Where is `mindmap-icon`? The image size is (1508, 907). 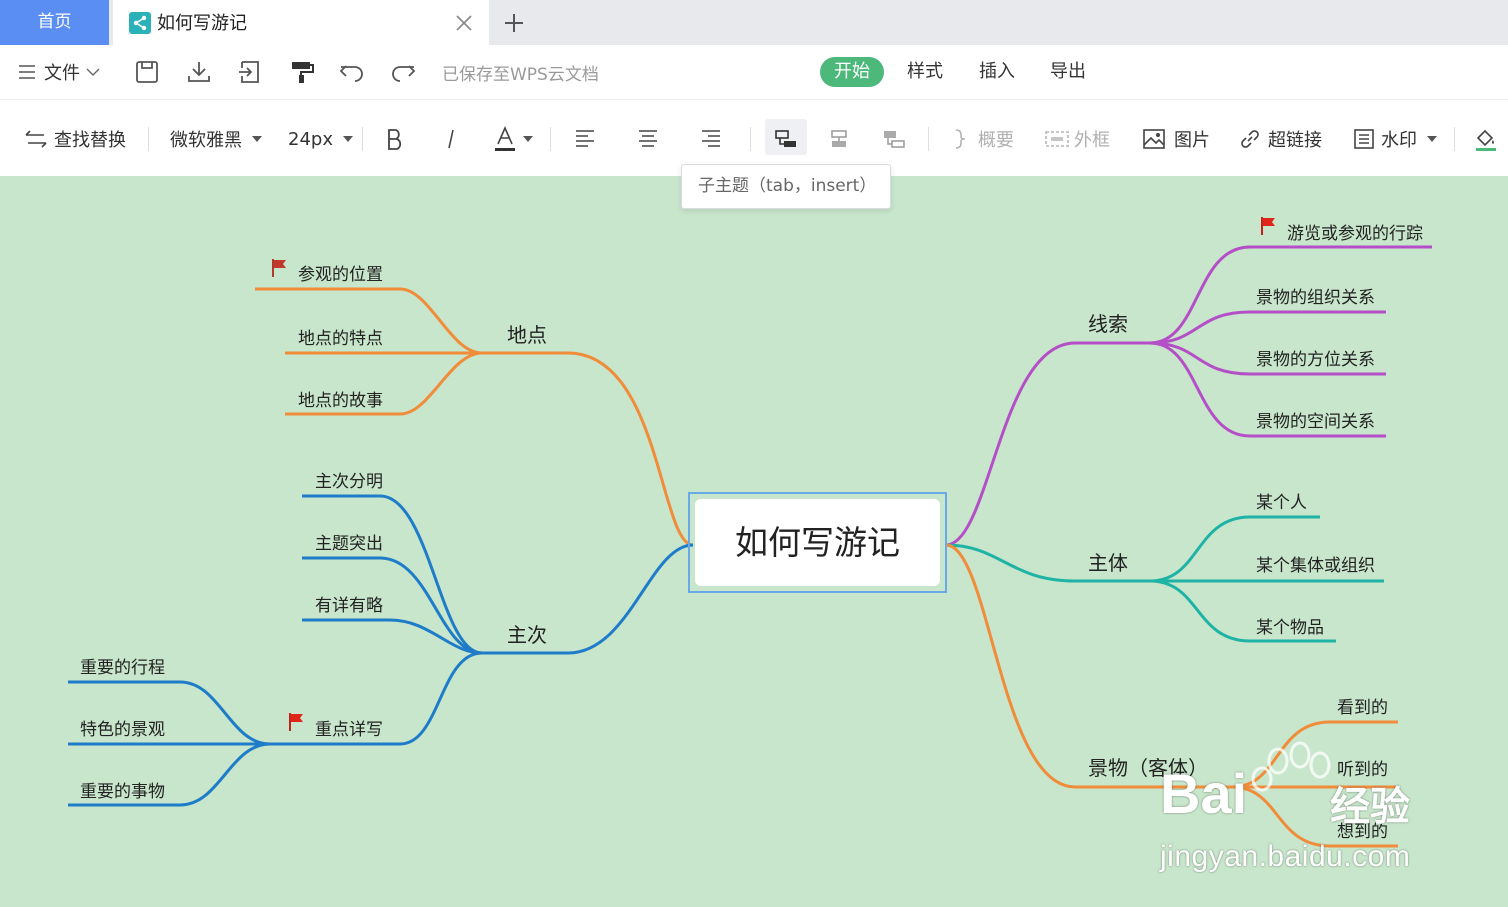
mindmap-icon is located at coordinates (140, 23).